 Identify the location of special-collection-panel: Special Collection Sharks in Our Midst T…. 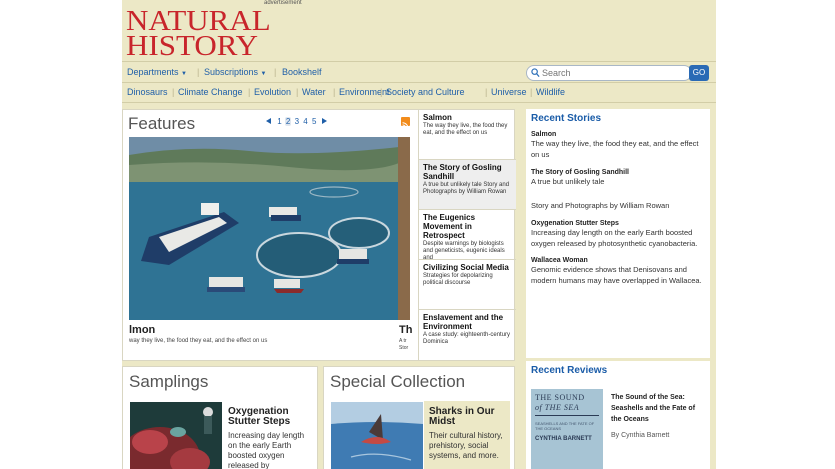
(419, 417).